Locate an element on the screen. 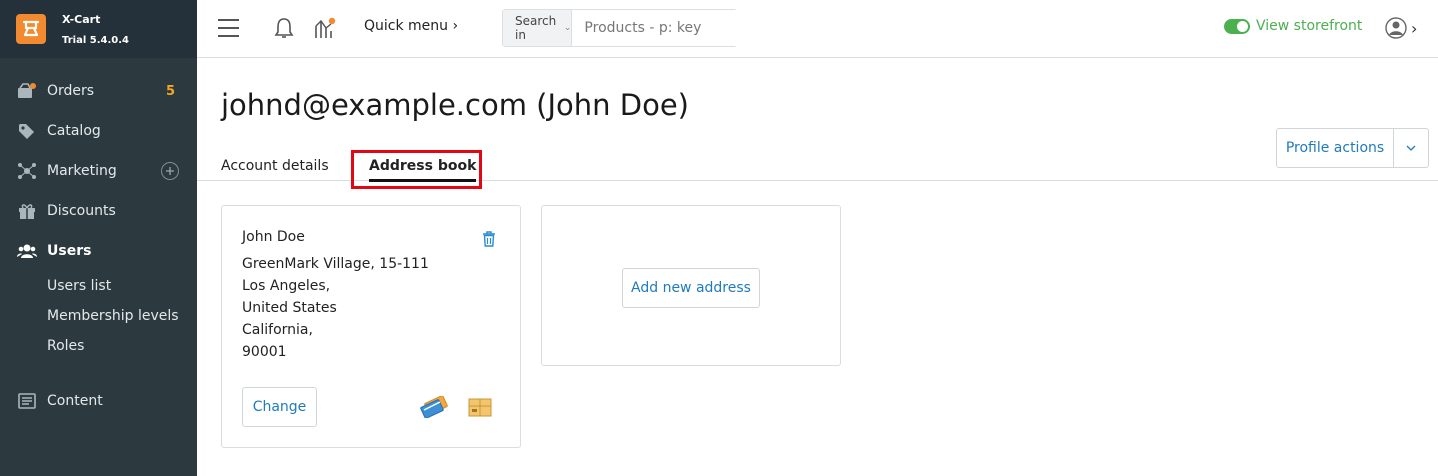 The height and width of the screenshot is (476, 1438). plus-icon is located at coordinates (170, 171).